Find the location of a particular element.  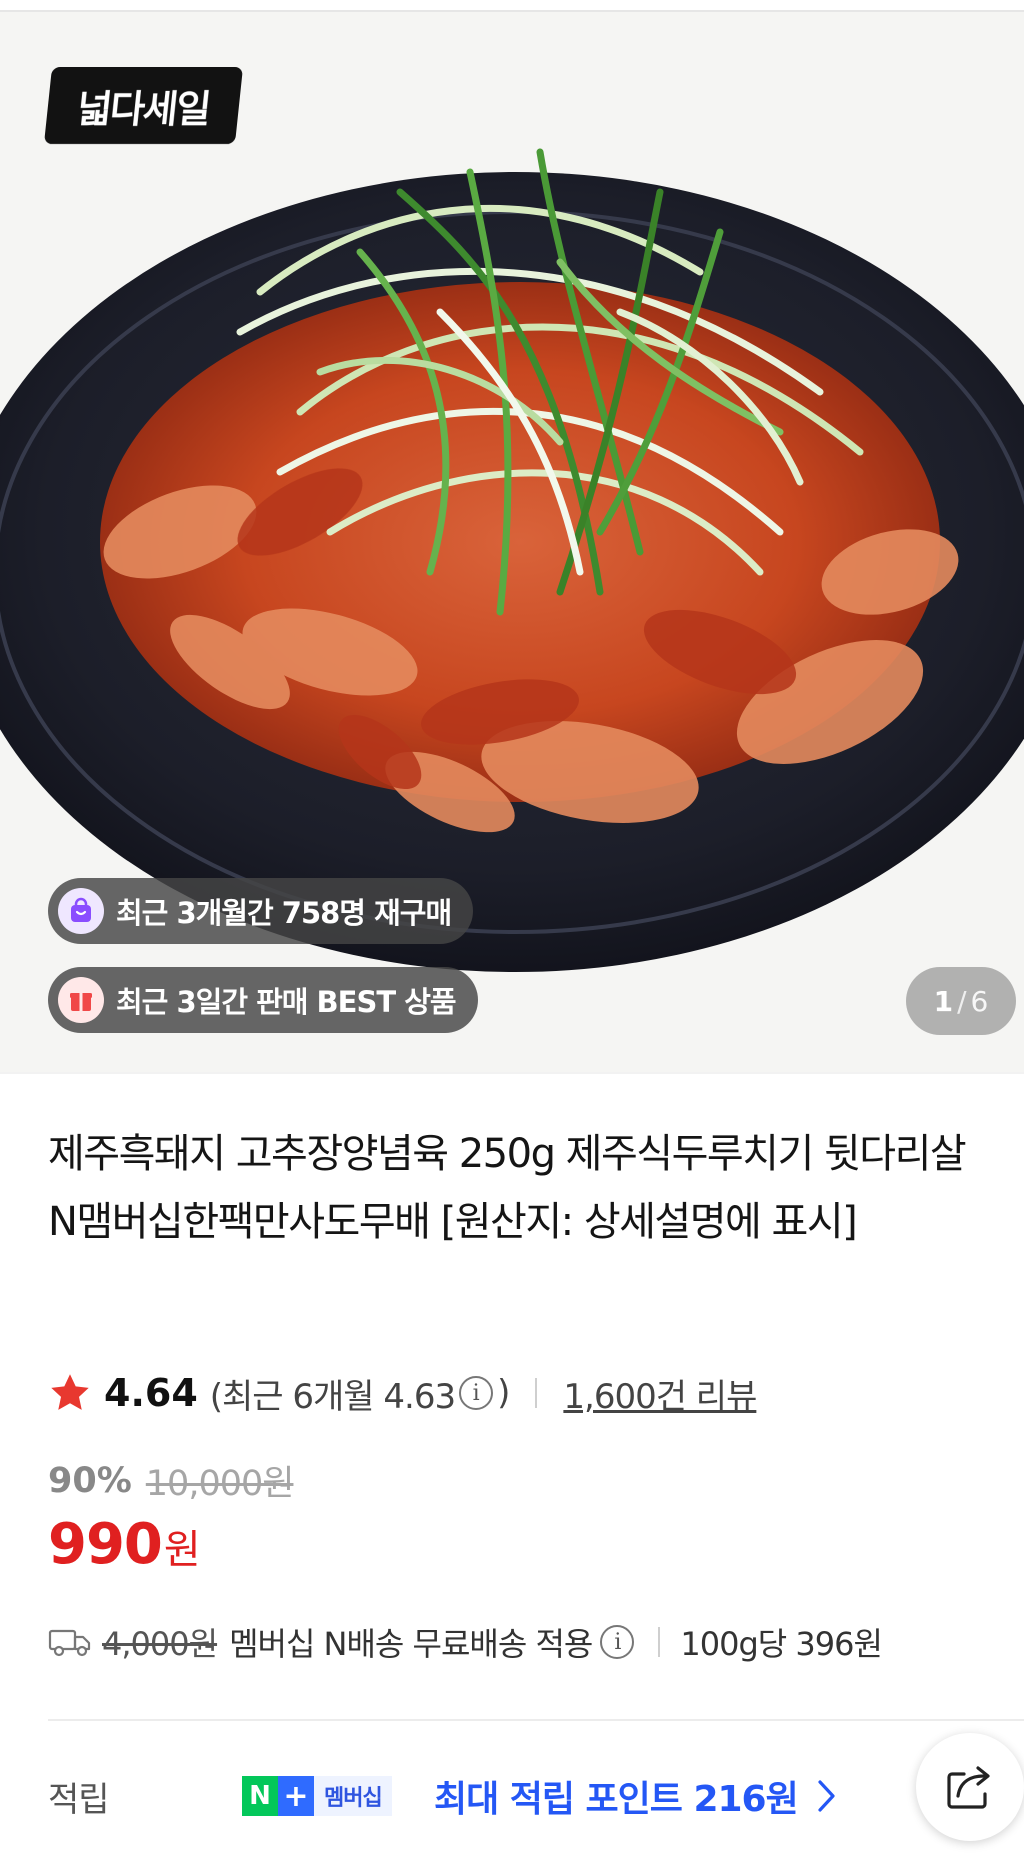

naver-membership-badge: N + 멤버십 is located at coordinates (317, 1796).